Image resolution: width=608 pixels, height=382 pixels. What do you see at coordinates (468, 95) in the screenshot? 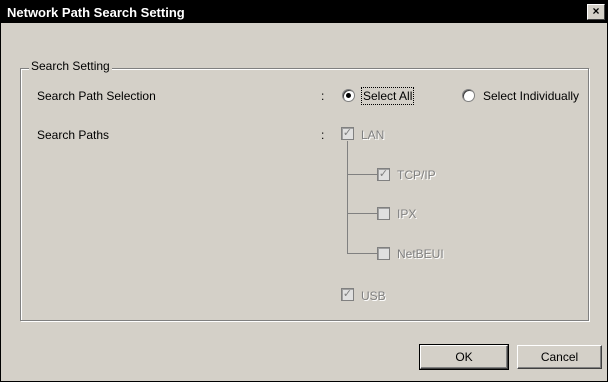
I see `select-individually-radio` at bounding box center [468, 95].